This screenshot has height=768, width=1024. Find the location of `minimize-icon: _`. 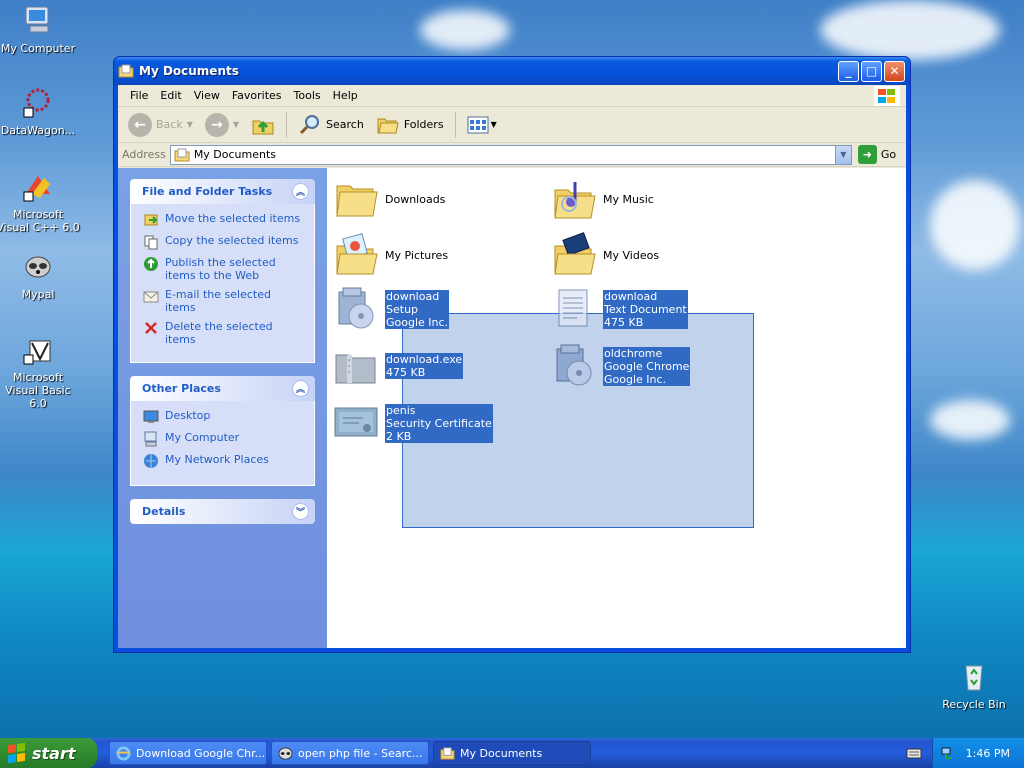

minimize-icon: _ is located at coordinates (848, 71).